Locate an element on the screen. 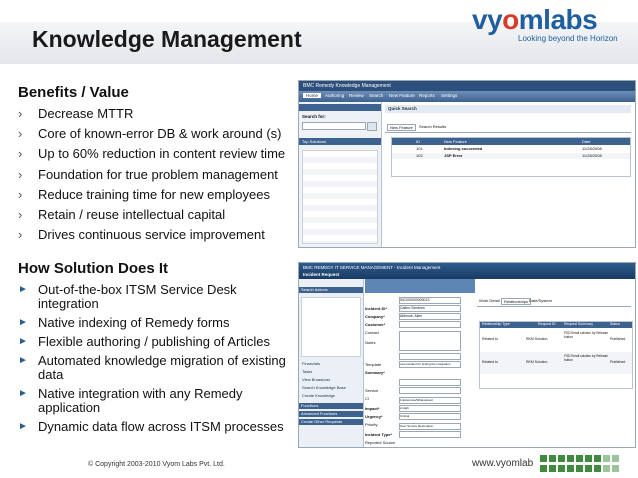 This screenshot has height=478, width=638. search-button is located at coordinates (372, 126).